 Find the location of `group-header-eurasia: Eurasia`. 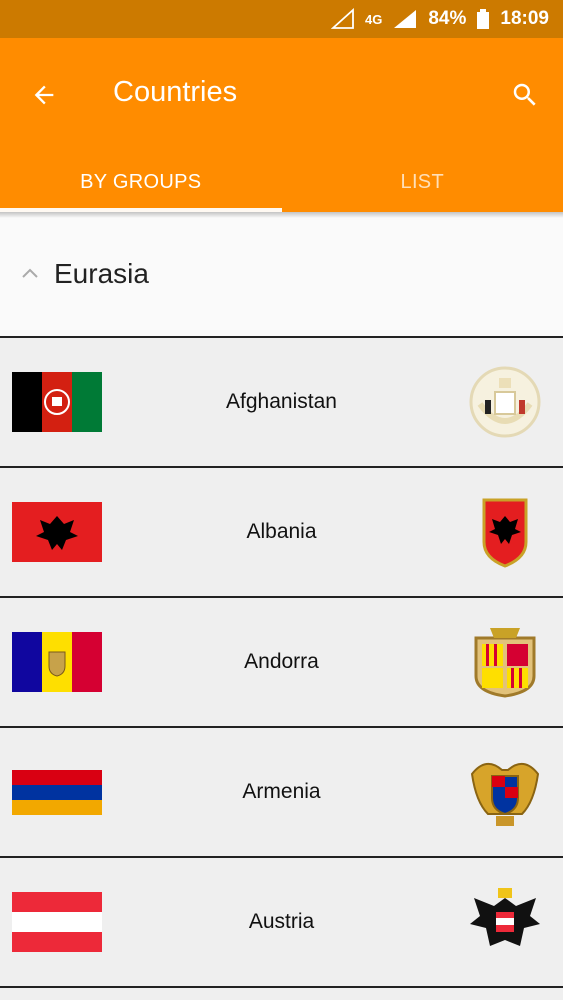

group-header-eurasia: Eurasia is located at coordinates (281, 275).